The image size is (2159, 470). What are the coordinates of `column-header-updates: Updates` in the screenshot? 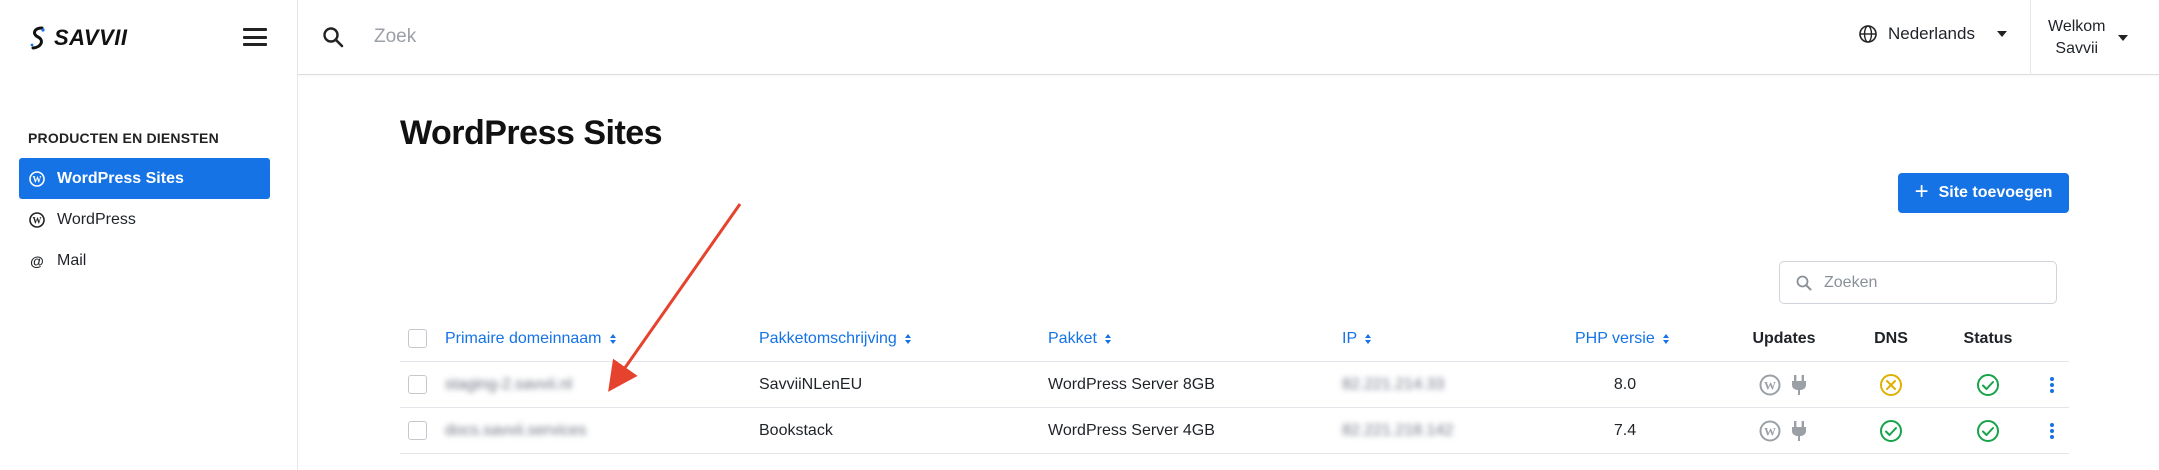 It's located at (1784, 338).